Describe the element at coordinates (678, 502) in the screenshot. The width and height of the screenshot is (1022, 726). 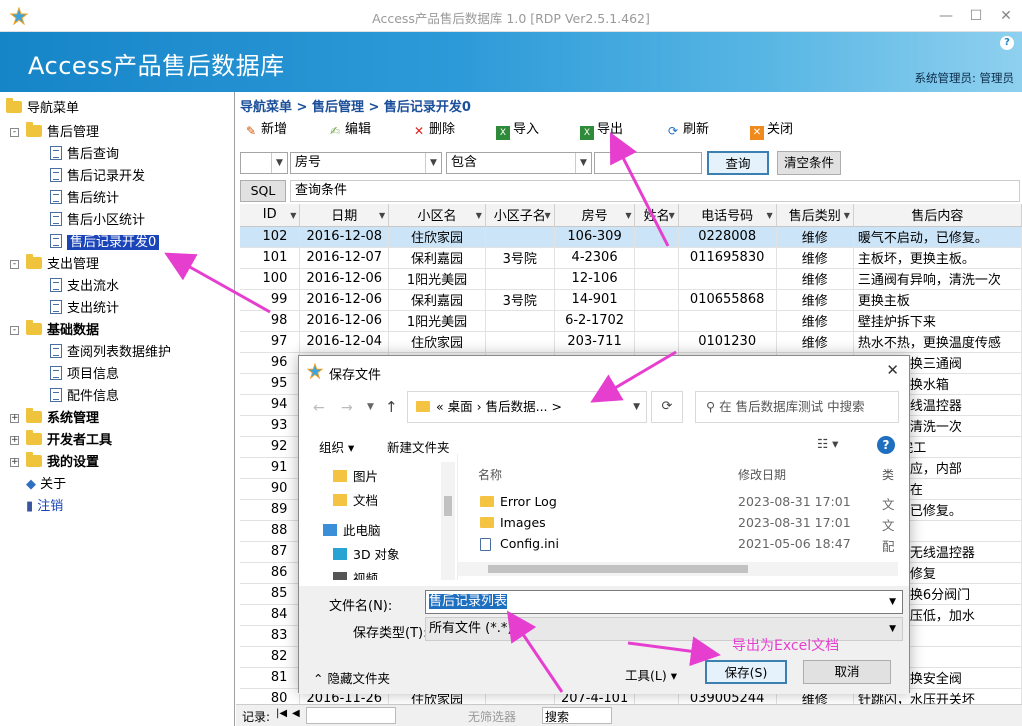
I see `file-row: Error Log 2023-08-31 17:01 文` at that location.